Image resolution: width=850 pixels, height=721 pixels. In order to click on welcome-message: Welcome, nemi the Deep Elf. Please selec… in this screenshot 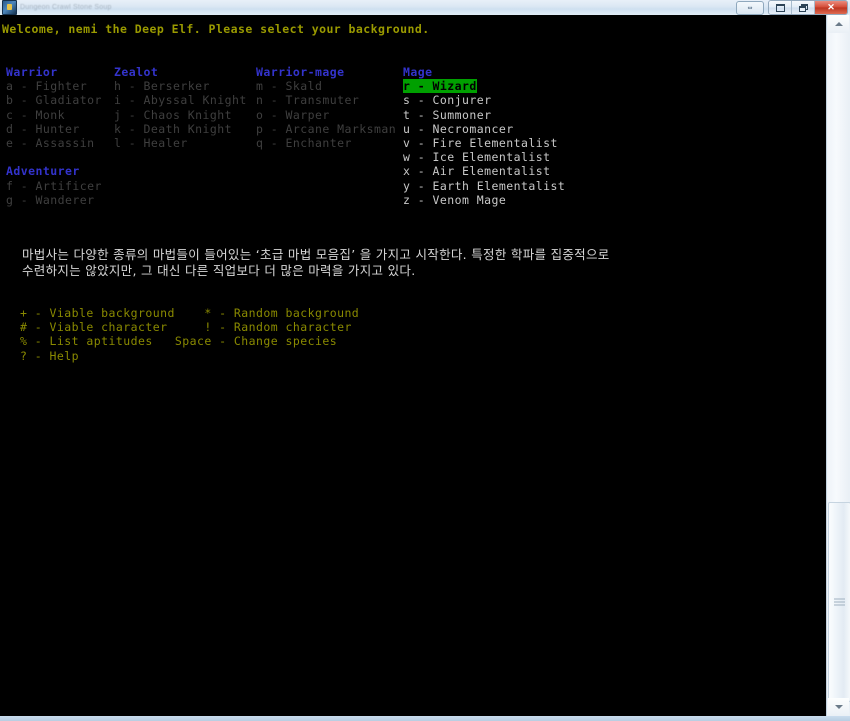, I will do `click(216, 29)`.